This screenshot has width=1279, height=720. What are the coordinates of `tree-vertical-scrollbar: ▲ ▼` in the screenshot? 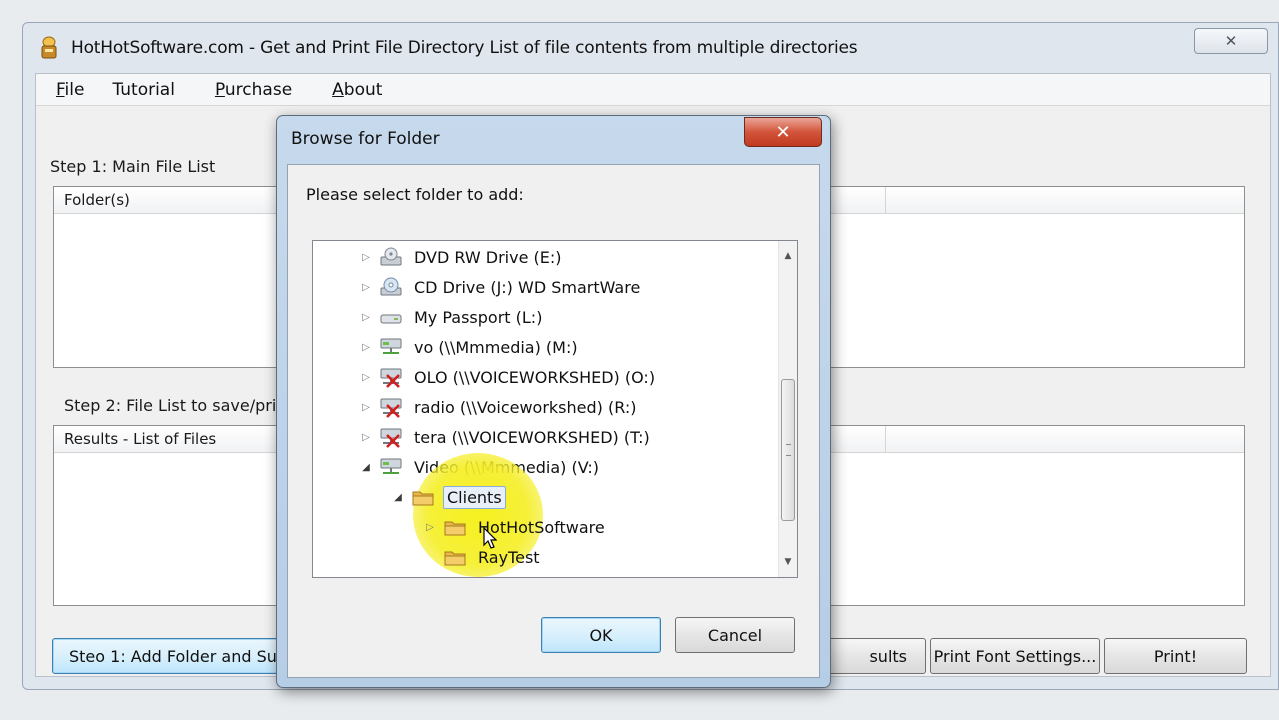 It's located at (787, 409).